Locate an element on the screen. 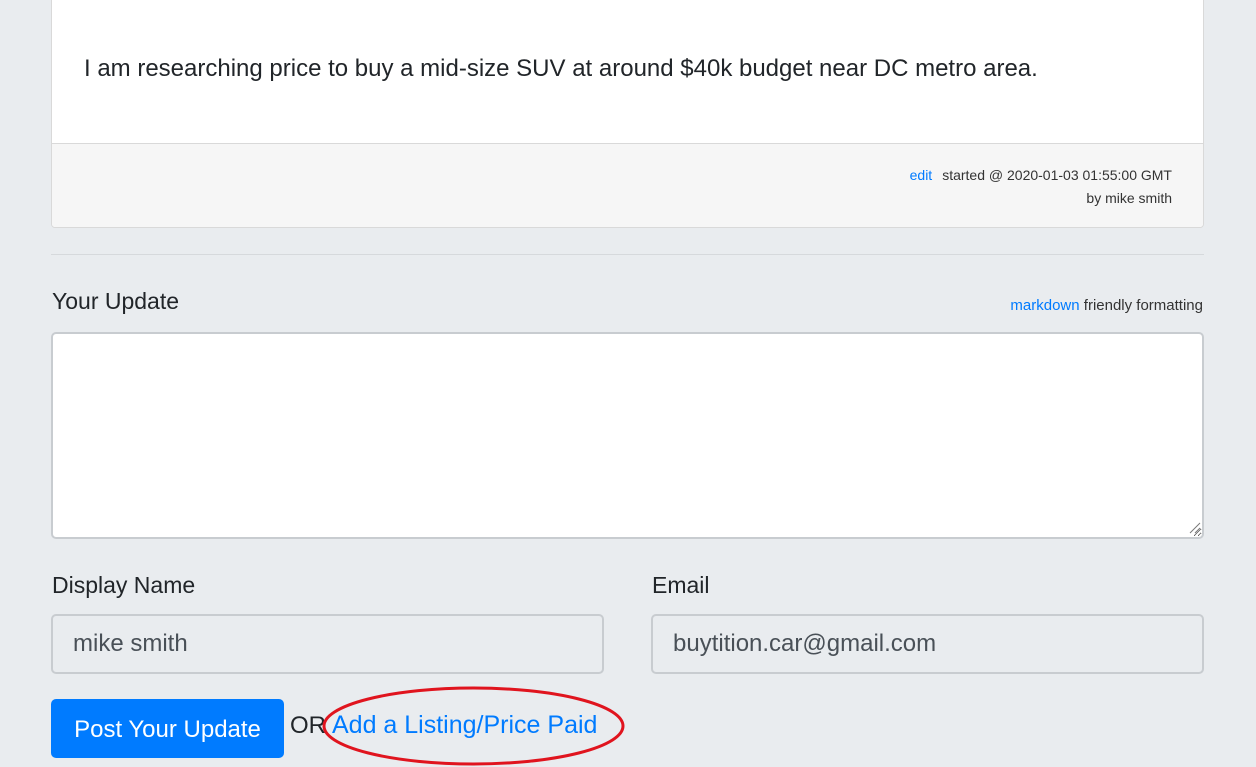 The height and width of the screenshot is (767, 1256). email-input: buytition.car@gmail.com is located at coordinates (927, 644).